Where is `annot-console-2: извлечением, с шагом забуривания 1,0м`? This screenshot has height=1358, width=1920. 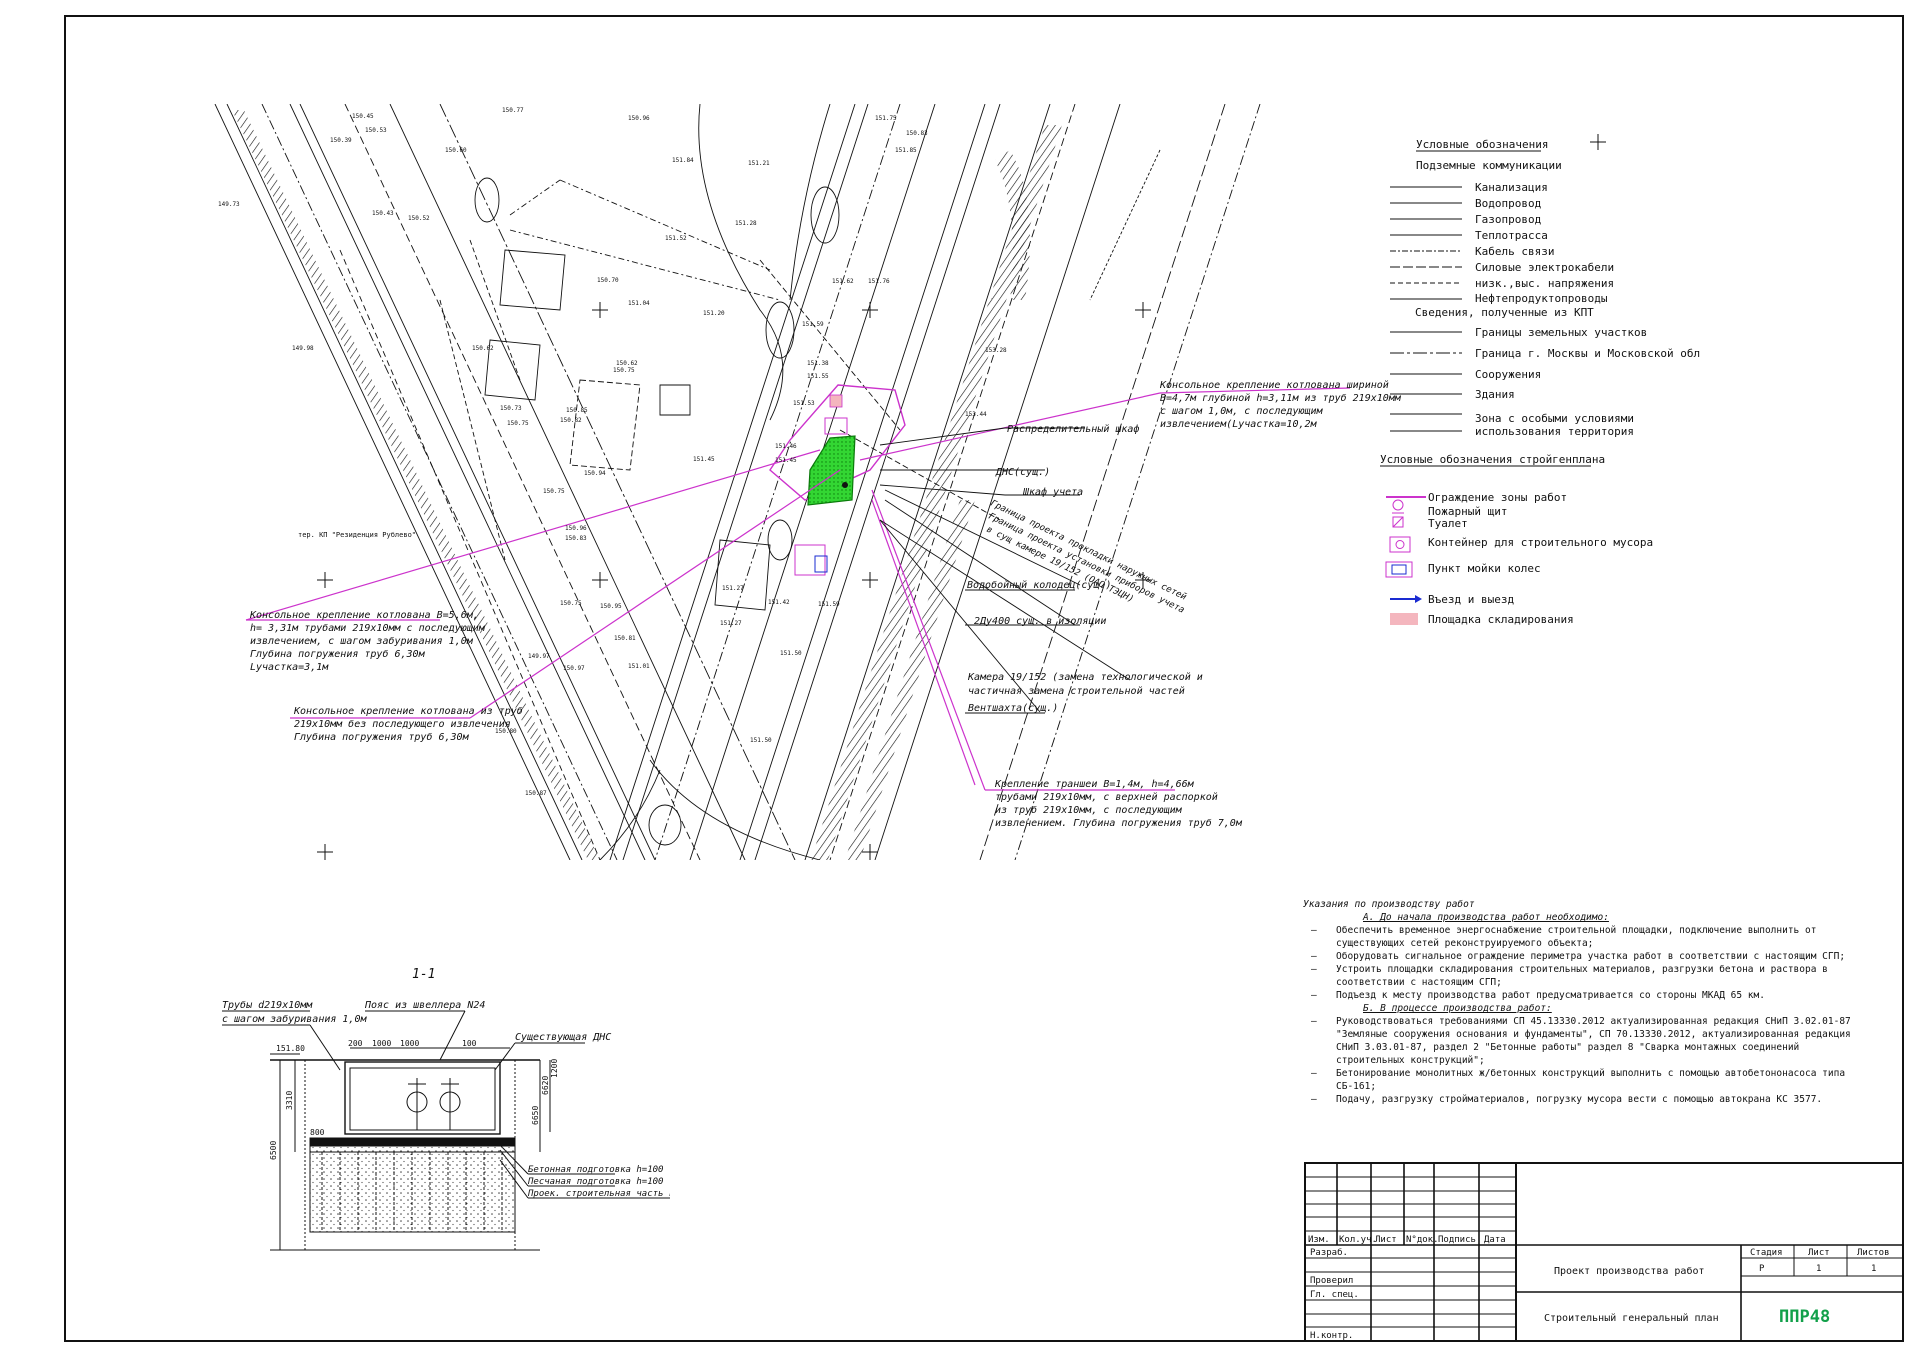 annot-console-2: извлечением, с шагом забуривания 1,0м is located at coordinates (362, 641).